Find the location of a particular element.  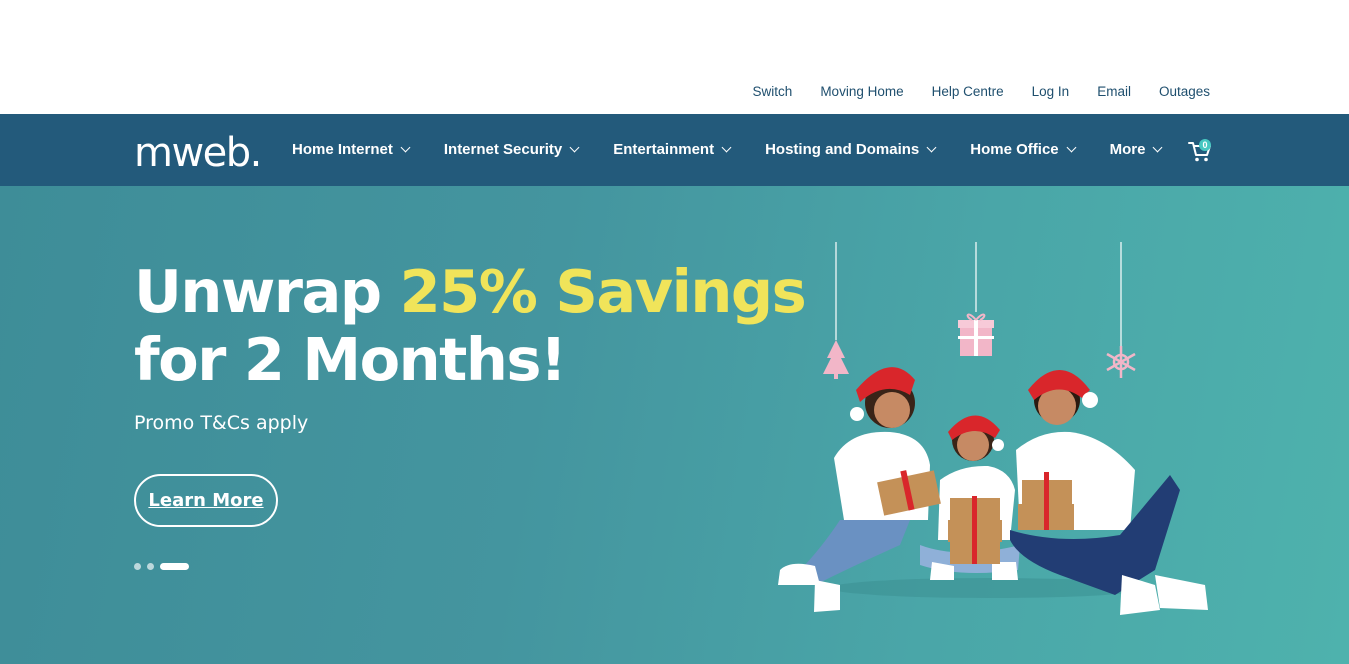

nav-home-internet-label: Home Internet is located at coordinates (342, 149).